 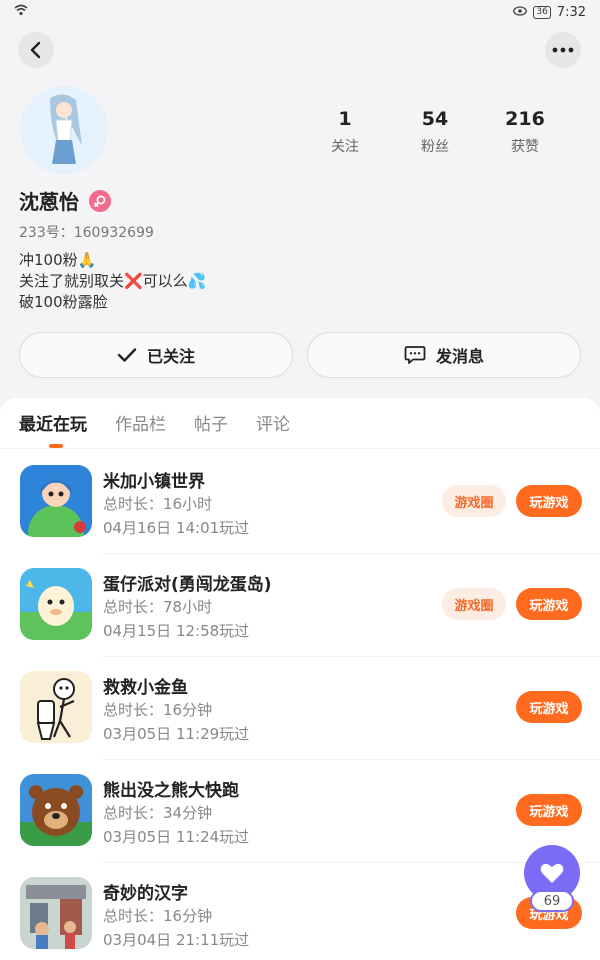 What do you see at coordinates (571, 12) in the screenshot?
I see `clock-time: 7:32` at bounding box center [571, 12].